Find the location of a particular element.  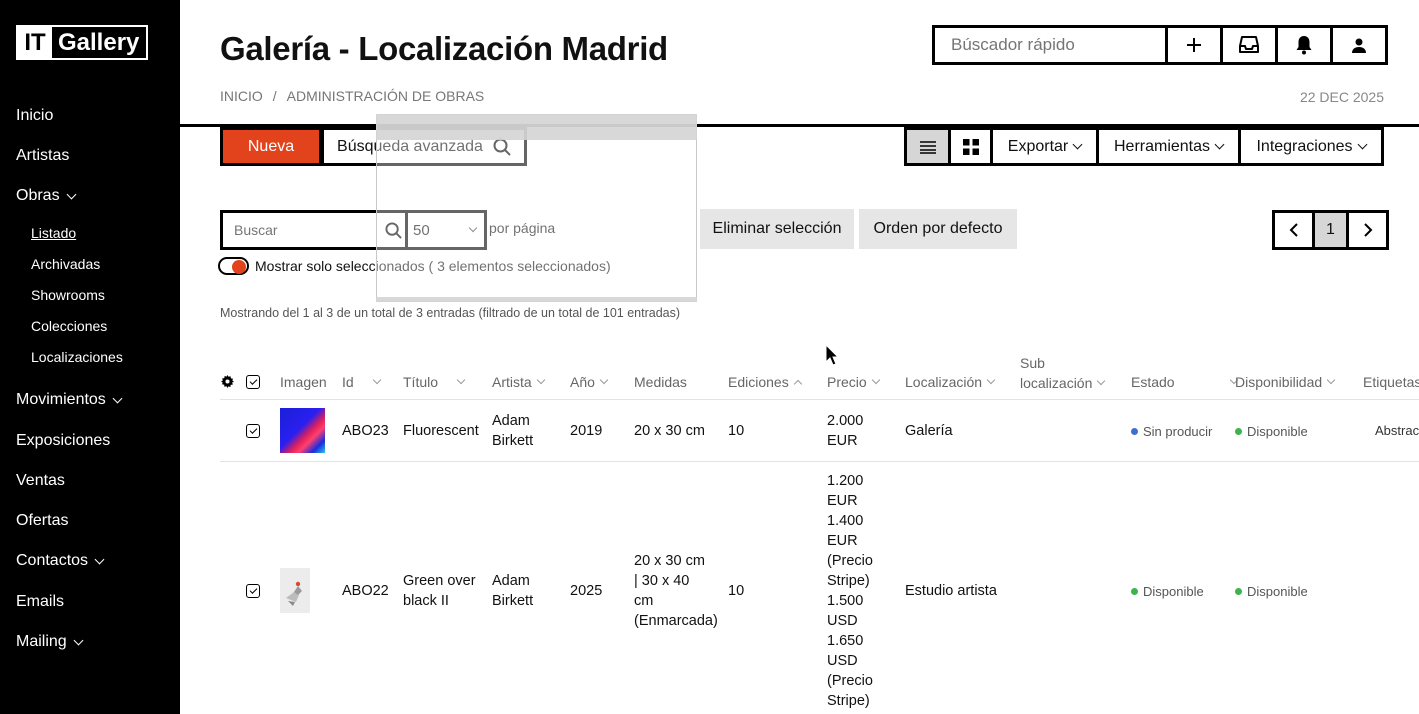

top-actions is located at coordinates (1160, 45).